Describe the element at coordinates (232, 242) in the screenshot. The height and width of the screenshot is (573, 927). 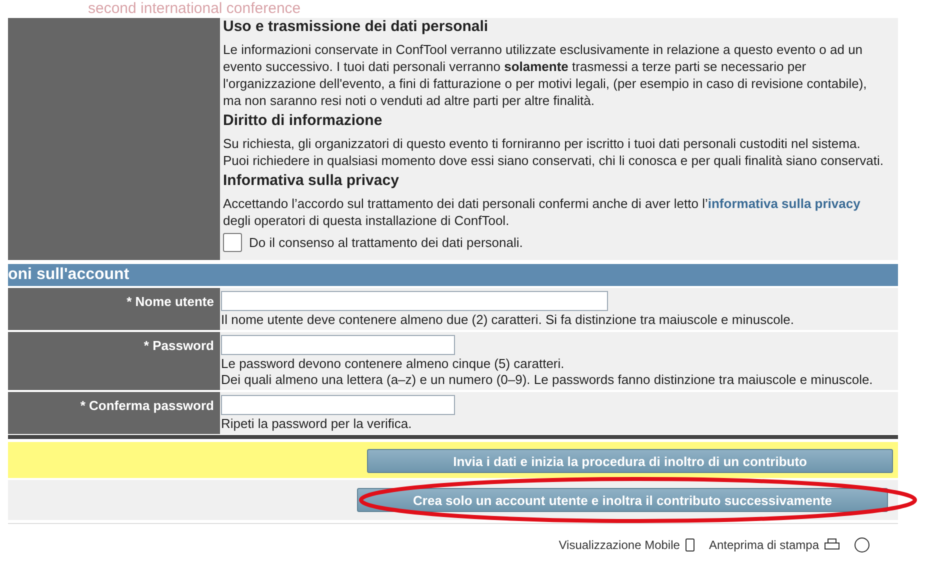
I see `consent-checkbox` at that location.